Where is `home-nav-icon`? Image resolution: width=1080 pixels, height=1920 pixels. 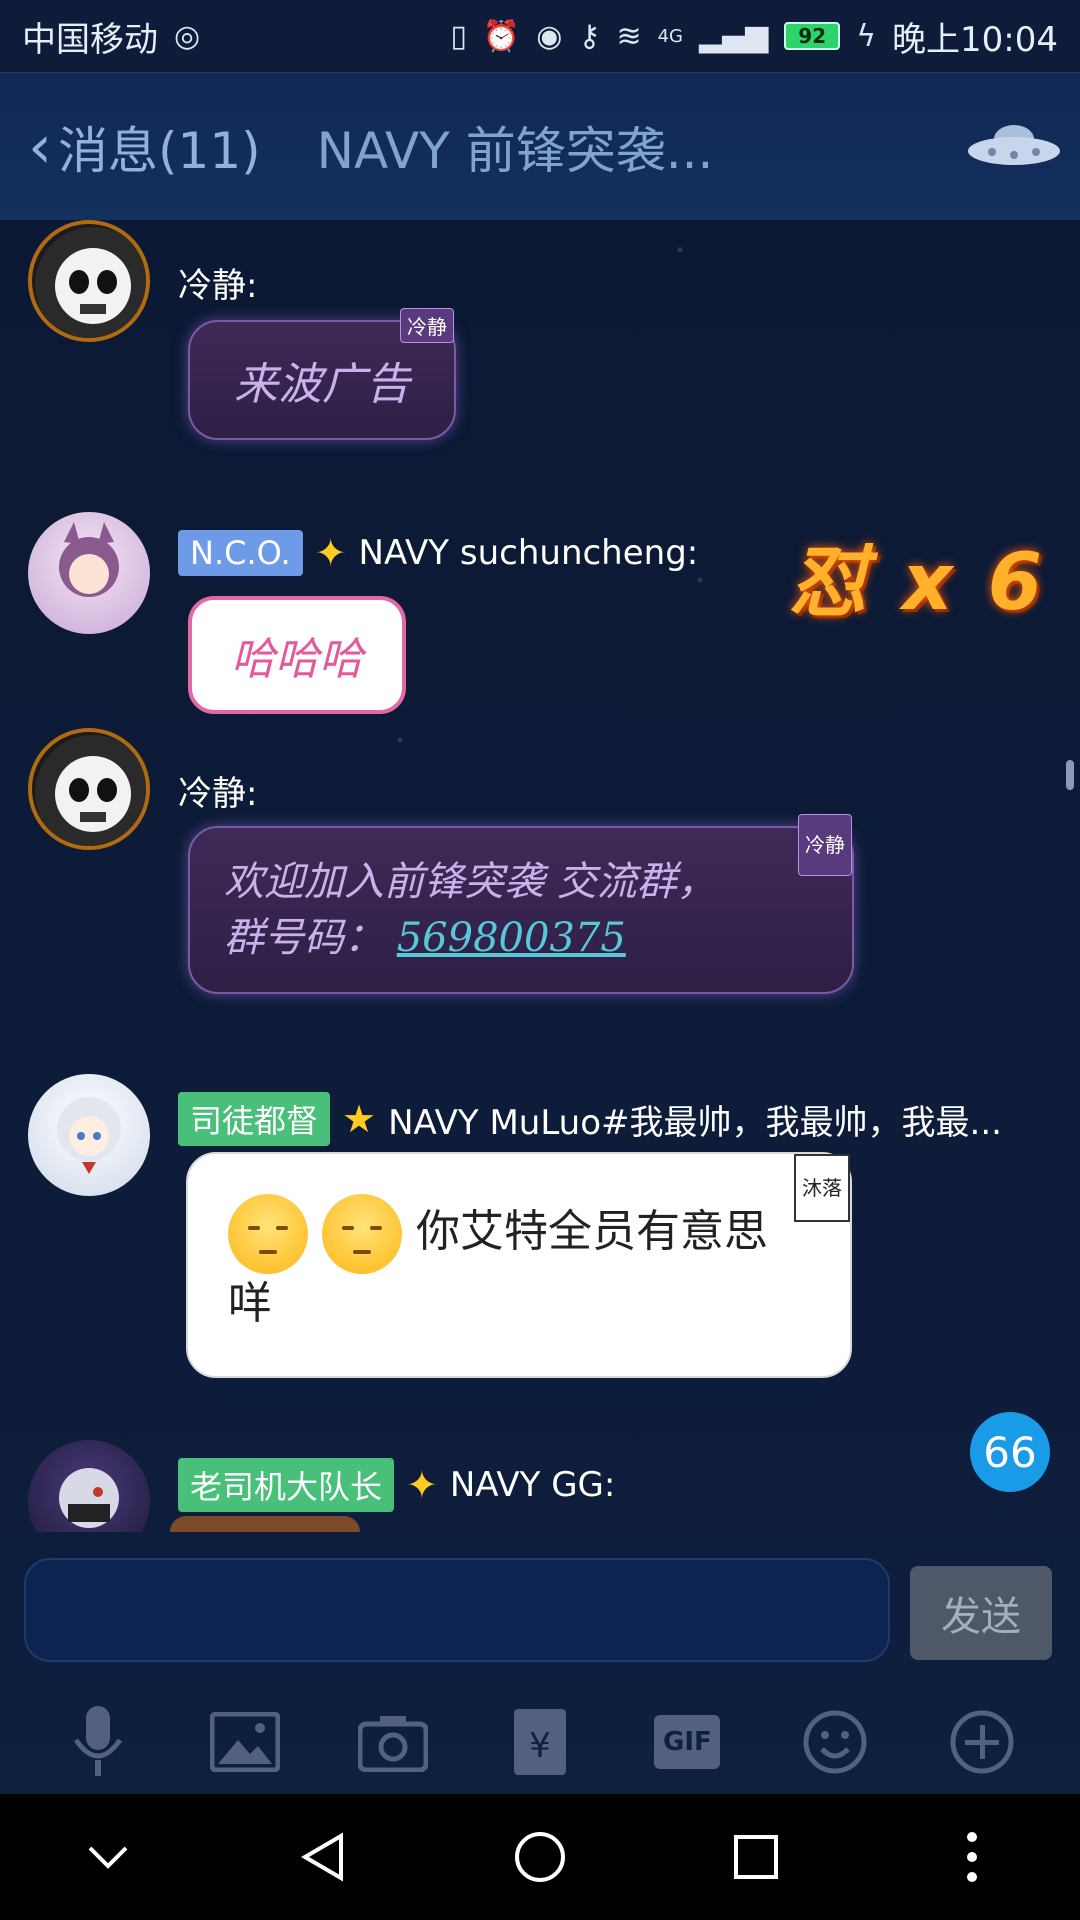 home-nav-icon is located at coordinates (540, 1857).